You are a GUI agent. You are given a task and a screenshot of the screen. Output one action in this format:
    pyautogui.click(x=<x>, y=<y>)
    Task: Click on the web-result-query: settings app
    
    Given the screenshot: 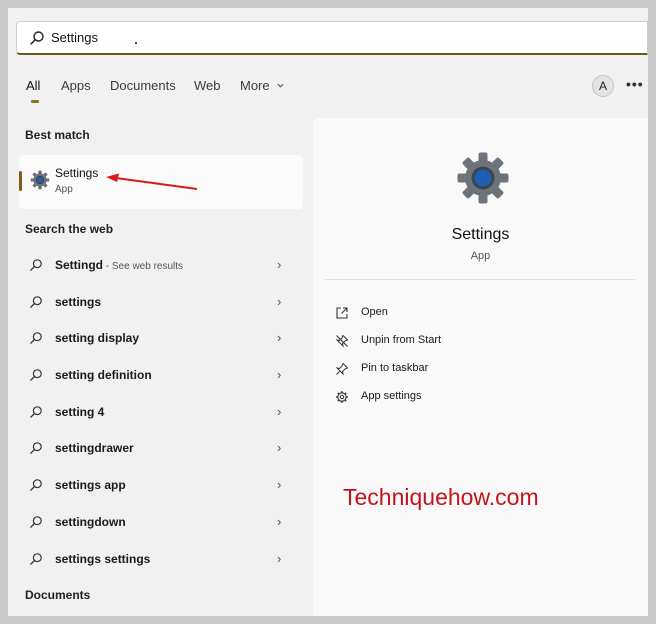 What is the action you would take?
    pyautogui.click(x=90, y=485)
    